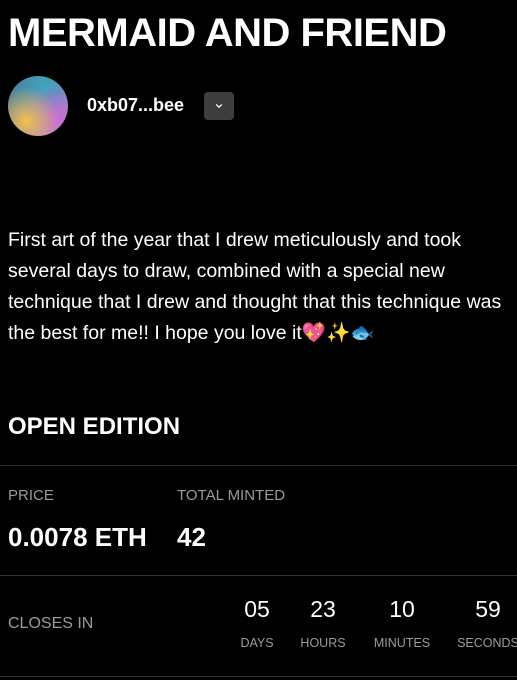 The height and width of the screenshot is (680, 517). What do you see at coordinates (402, 609) in the screenshot?
I see `countdown-minutes-value: 10` at bounding box center [402, 609].